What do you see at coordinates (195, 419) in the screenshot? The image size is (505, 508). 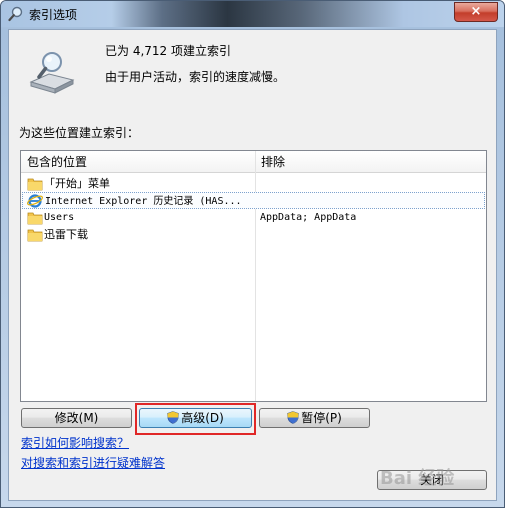 I see `red-highlight-annotation` at bounding box center [195, 419].